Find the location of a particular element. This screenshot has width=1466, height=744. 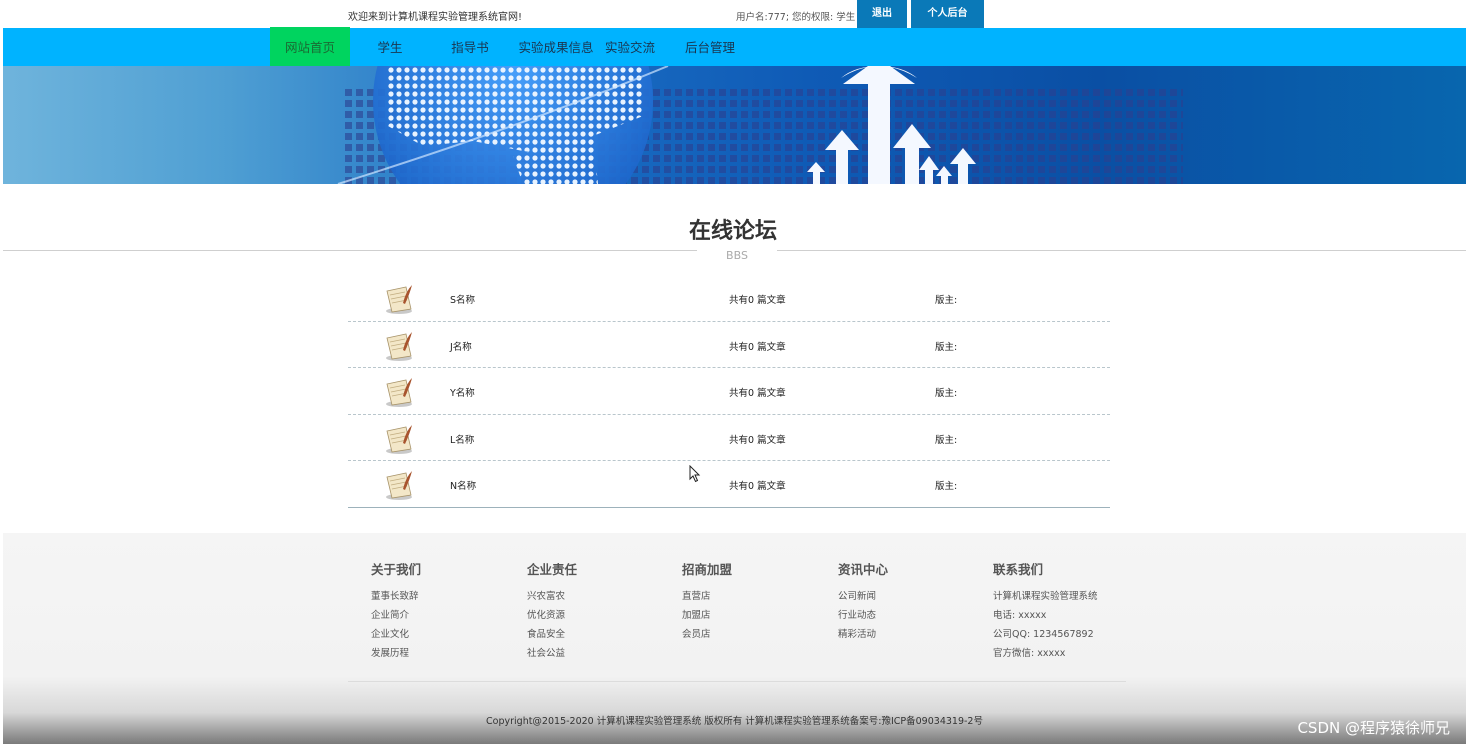

personal-admin-button: 个人后台 is located at coordinates (947, 14).